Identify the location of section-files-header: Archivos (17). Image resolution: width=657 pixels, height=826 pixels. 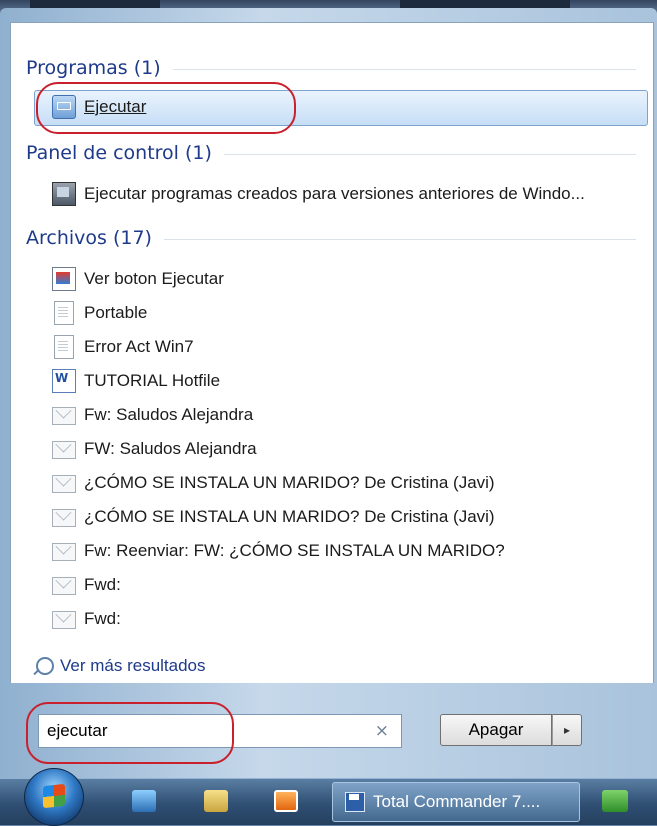
(331, 238).